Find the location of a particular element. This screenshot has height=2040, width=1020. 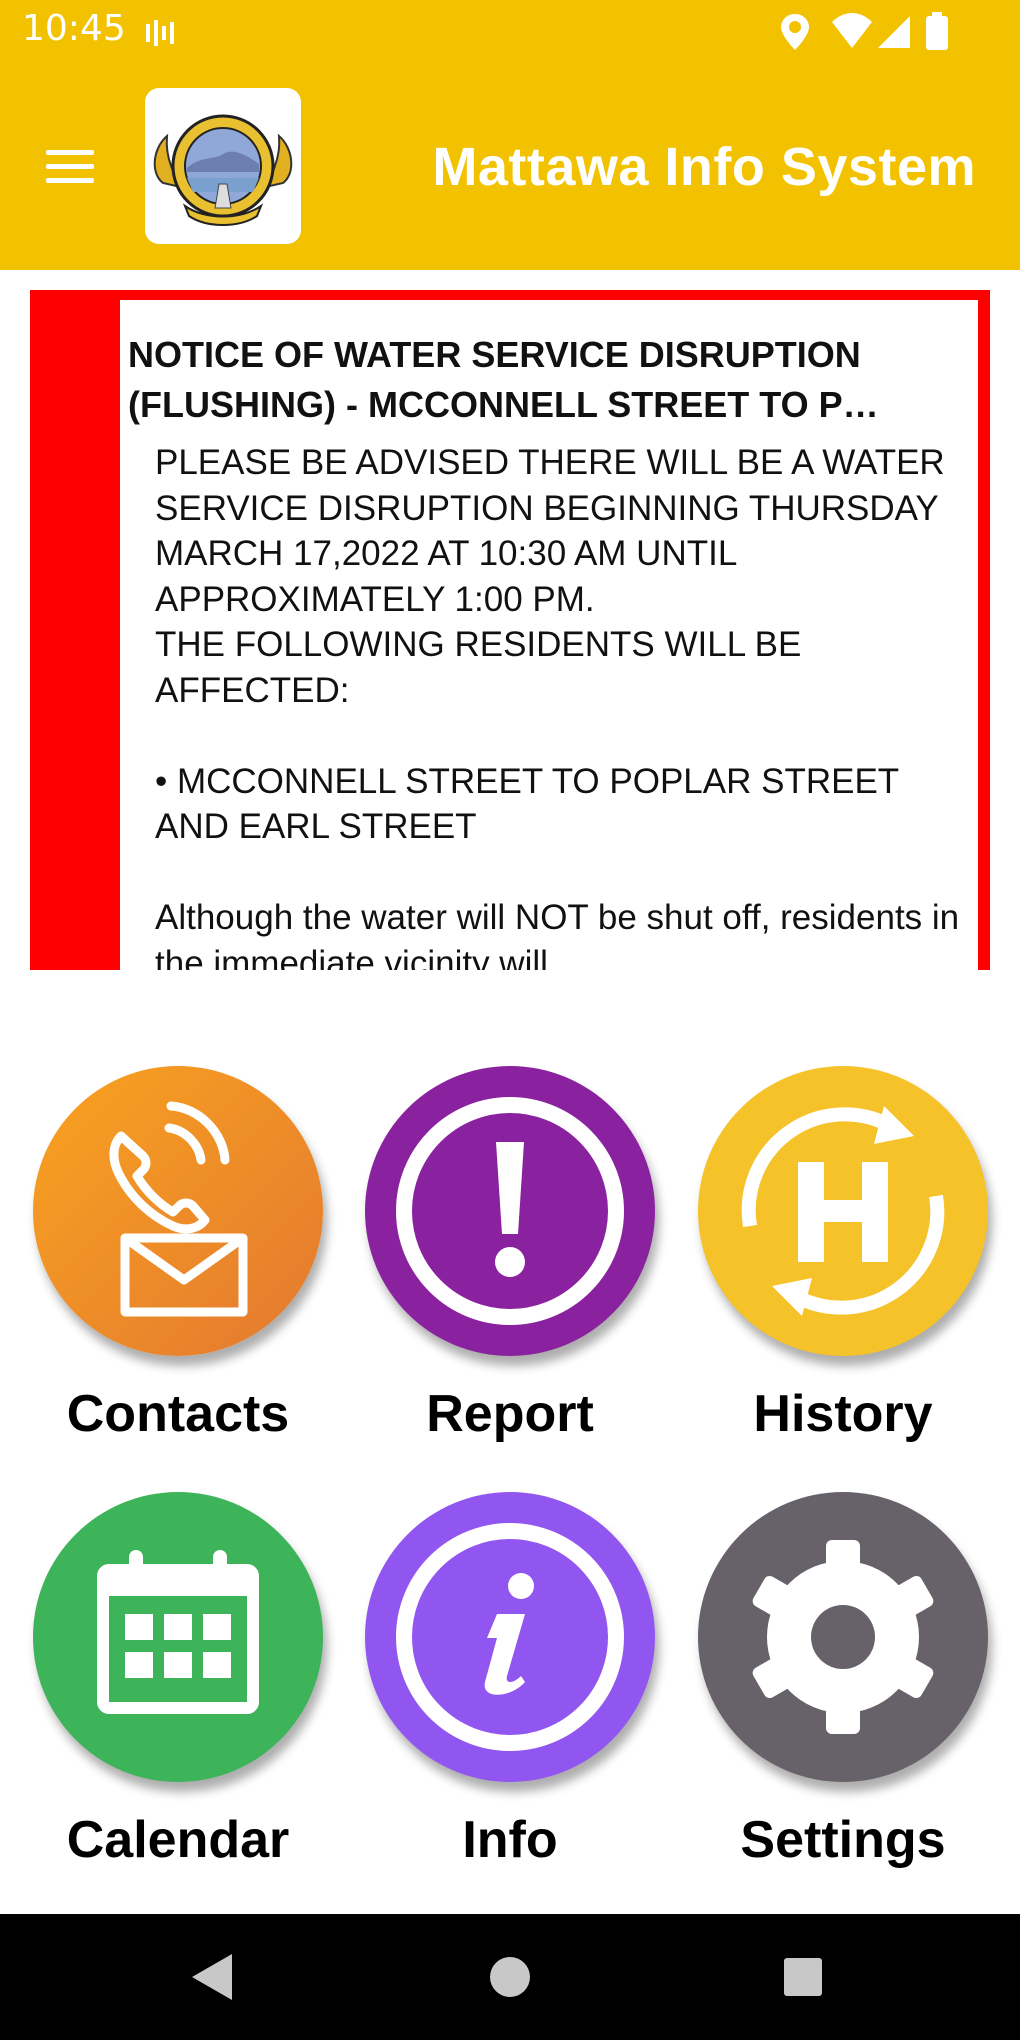

wifi-icon is located at coordinates (852, 30).